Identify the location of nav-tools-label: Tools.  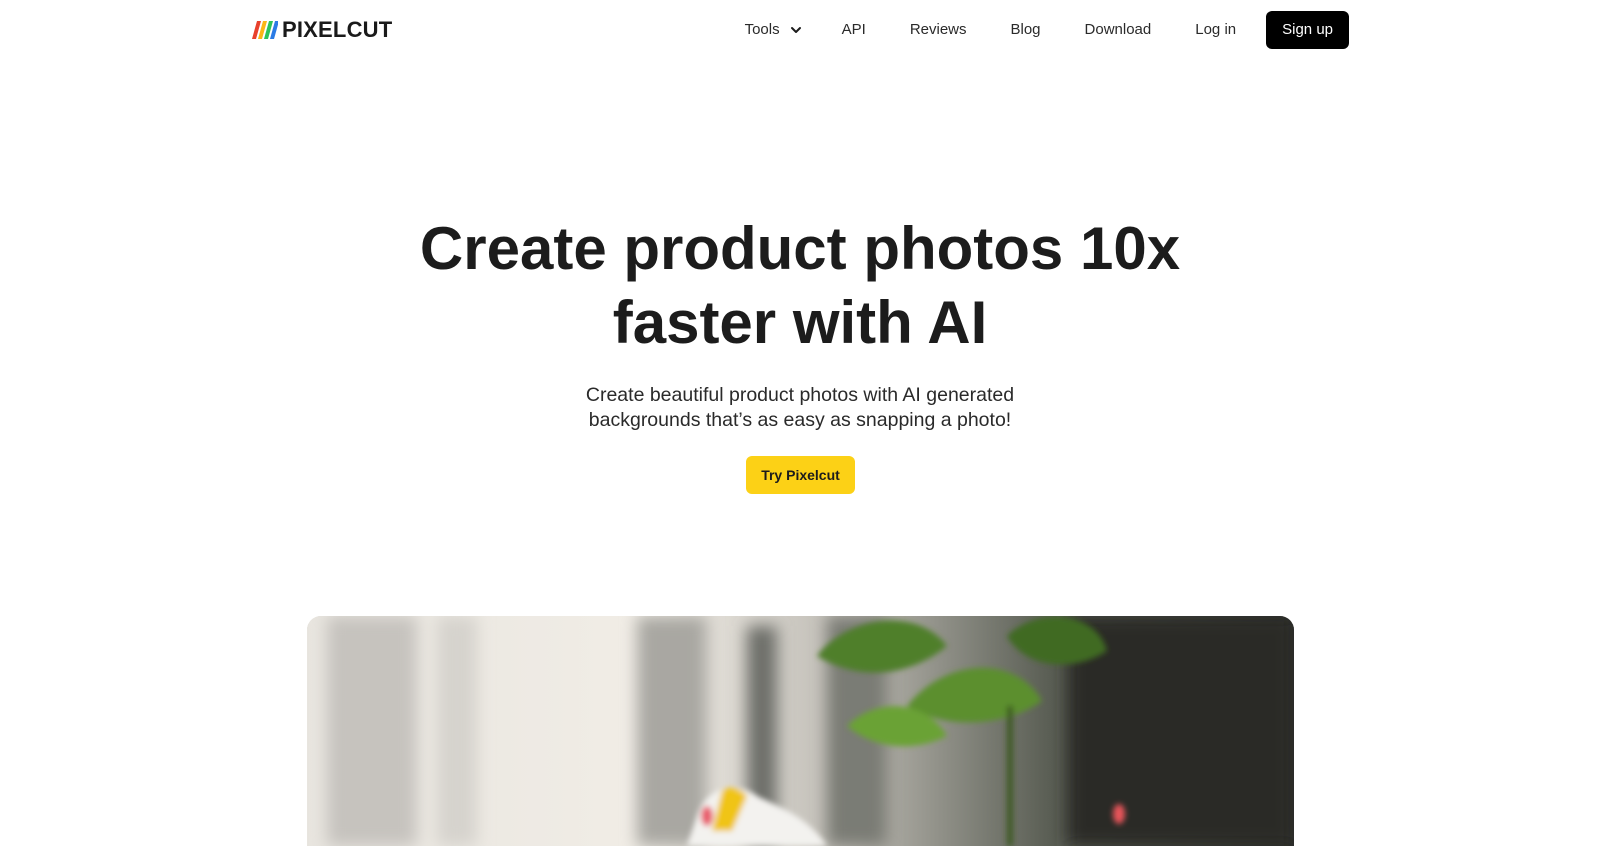
(762, 29).